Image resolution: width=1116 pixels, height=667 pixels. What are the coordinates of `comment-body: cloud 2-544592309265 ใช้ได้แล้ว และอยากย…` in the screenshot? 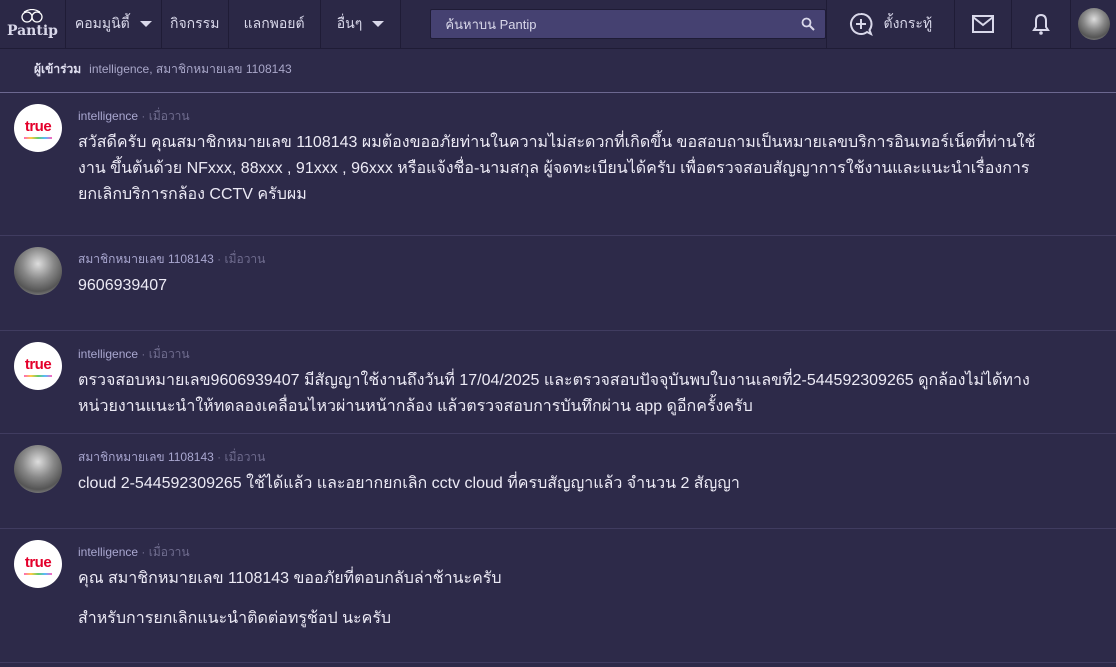 It's located at (568, 484).